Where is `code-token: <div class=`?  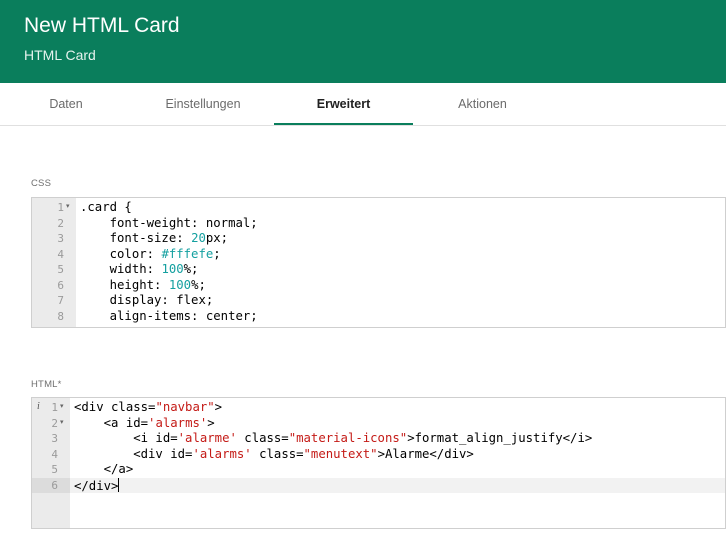 code-token: <div class= is located at coordinates (115, 407).